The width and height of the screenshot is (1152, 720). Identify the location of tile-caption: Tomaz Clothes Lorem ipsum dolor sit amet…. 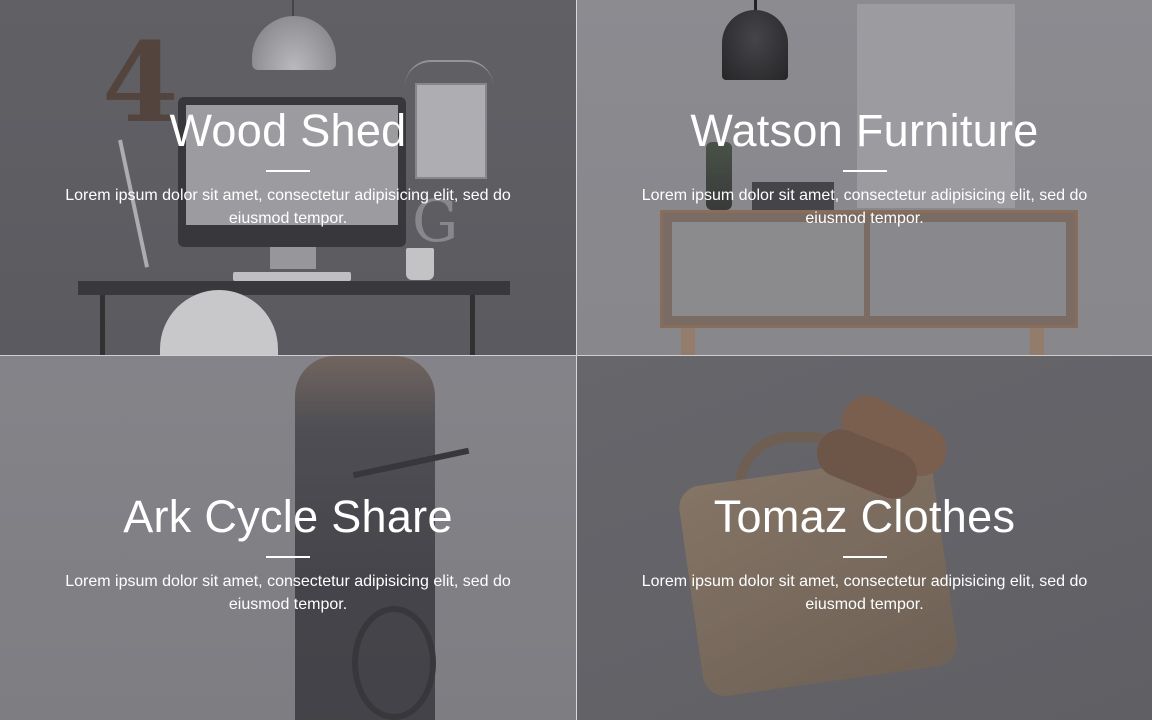
(864, 553).